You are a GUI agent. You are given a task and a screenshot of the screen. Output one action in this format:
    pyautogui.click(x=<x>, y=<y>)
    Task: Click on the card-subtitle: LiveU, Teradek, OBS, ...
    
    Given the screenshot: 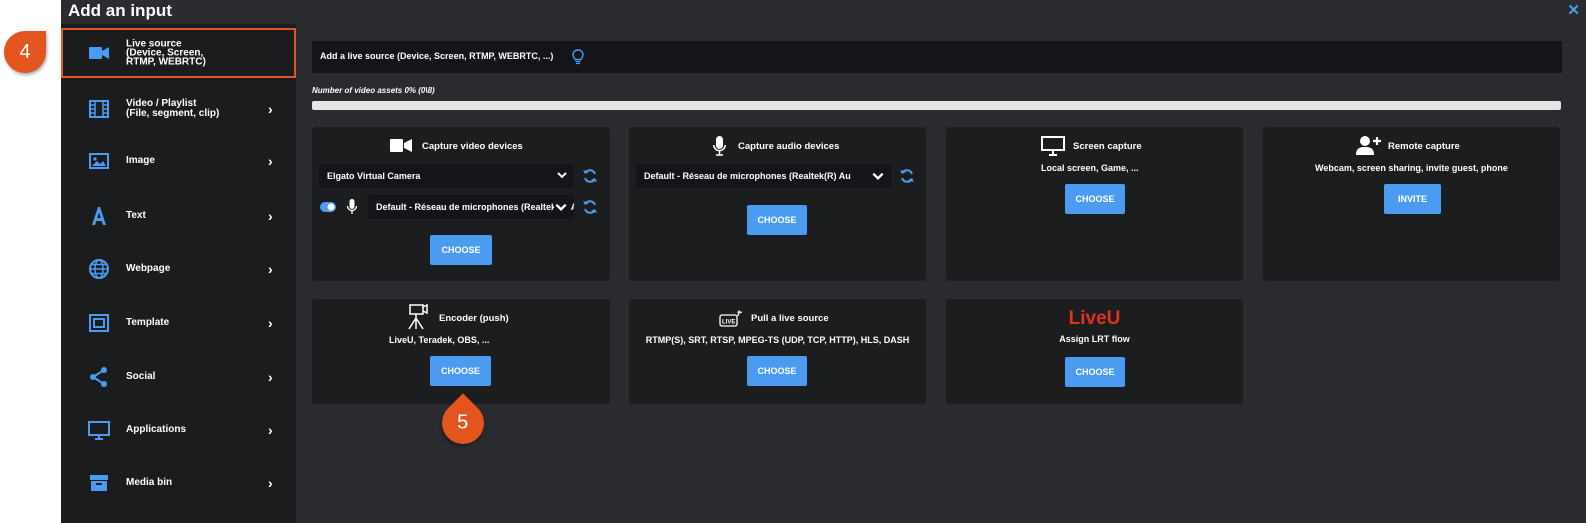 What is the action you would take?
    pyautogui.click(x=439, y=340)
    